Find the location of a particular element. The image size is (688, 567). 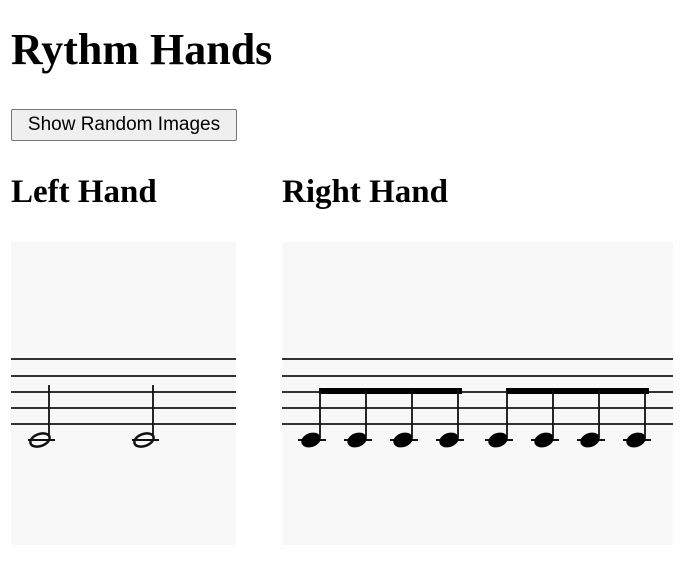

page-title: Rythm Hands is located at coordinates (142, 49).